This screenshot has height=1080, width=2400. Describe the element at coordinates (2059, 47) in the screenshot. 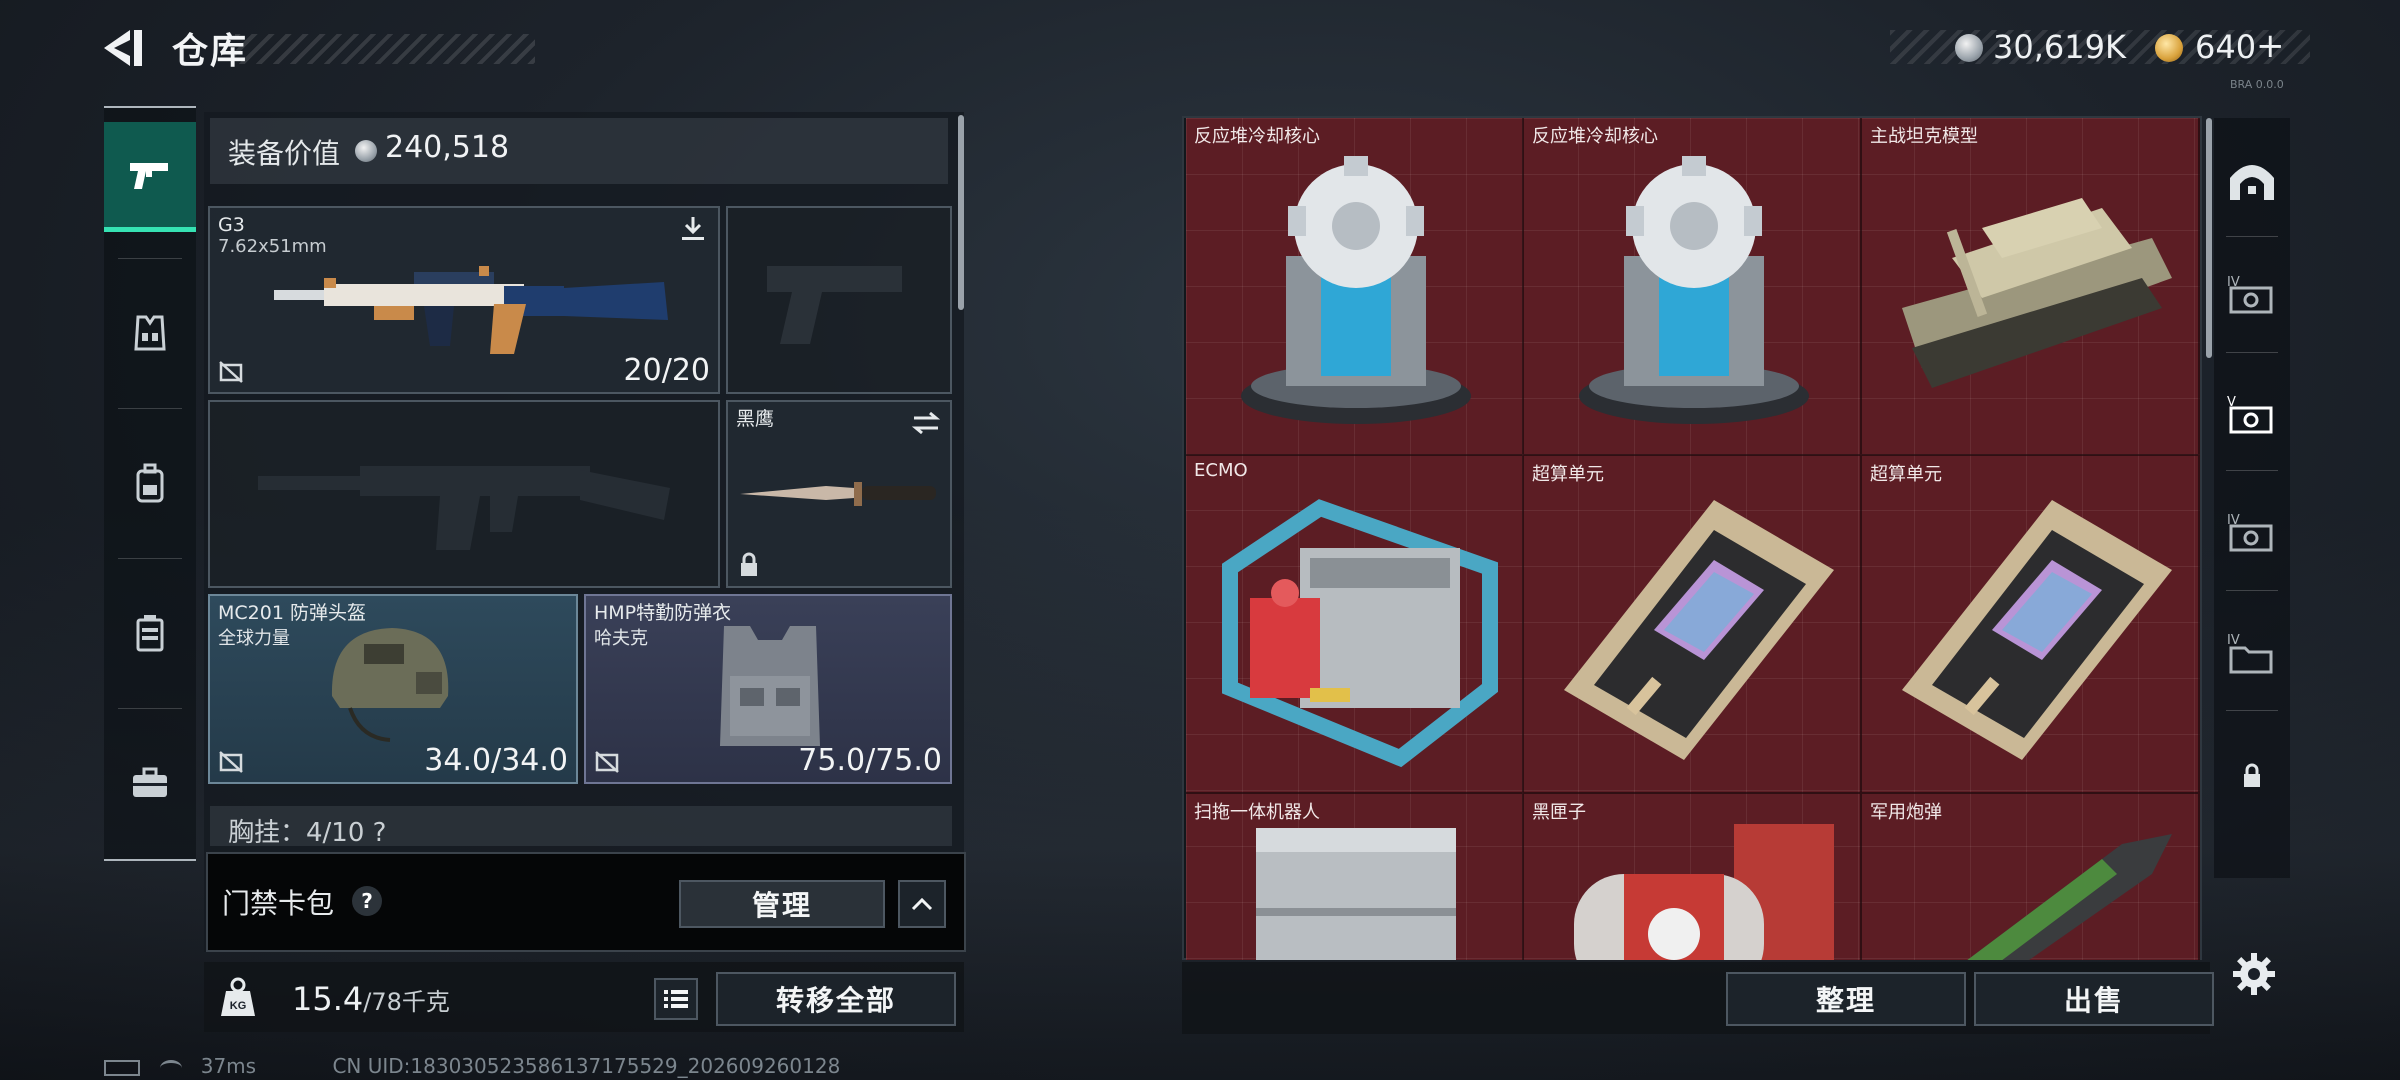

I see `currency-primary-value: 30,619K` at that location.